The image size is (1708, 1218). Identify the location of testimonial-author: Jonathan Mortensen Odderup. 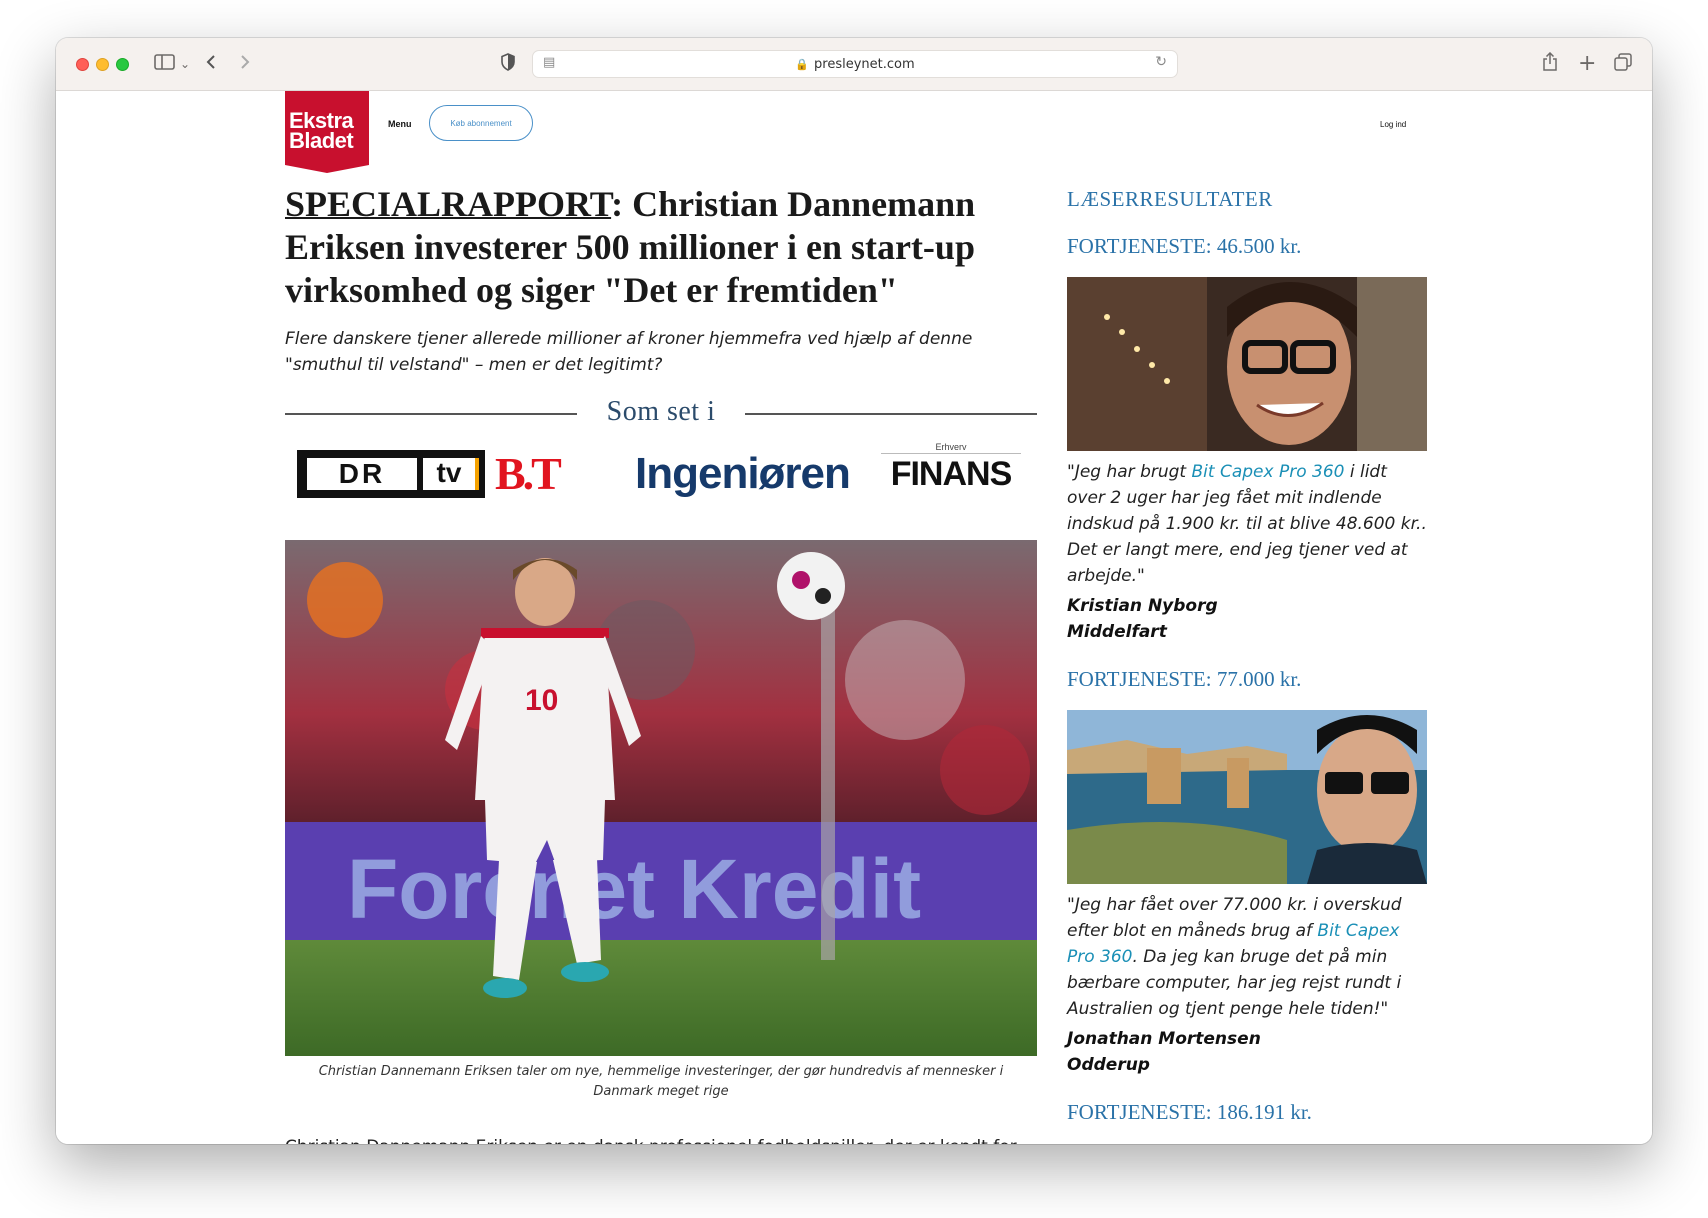
(1247, 1052).